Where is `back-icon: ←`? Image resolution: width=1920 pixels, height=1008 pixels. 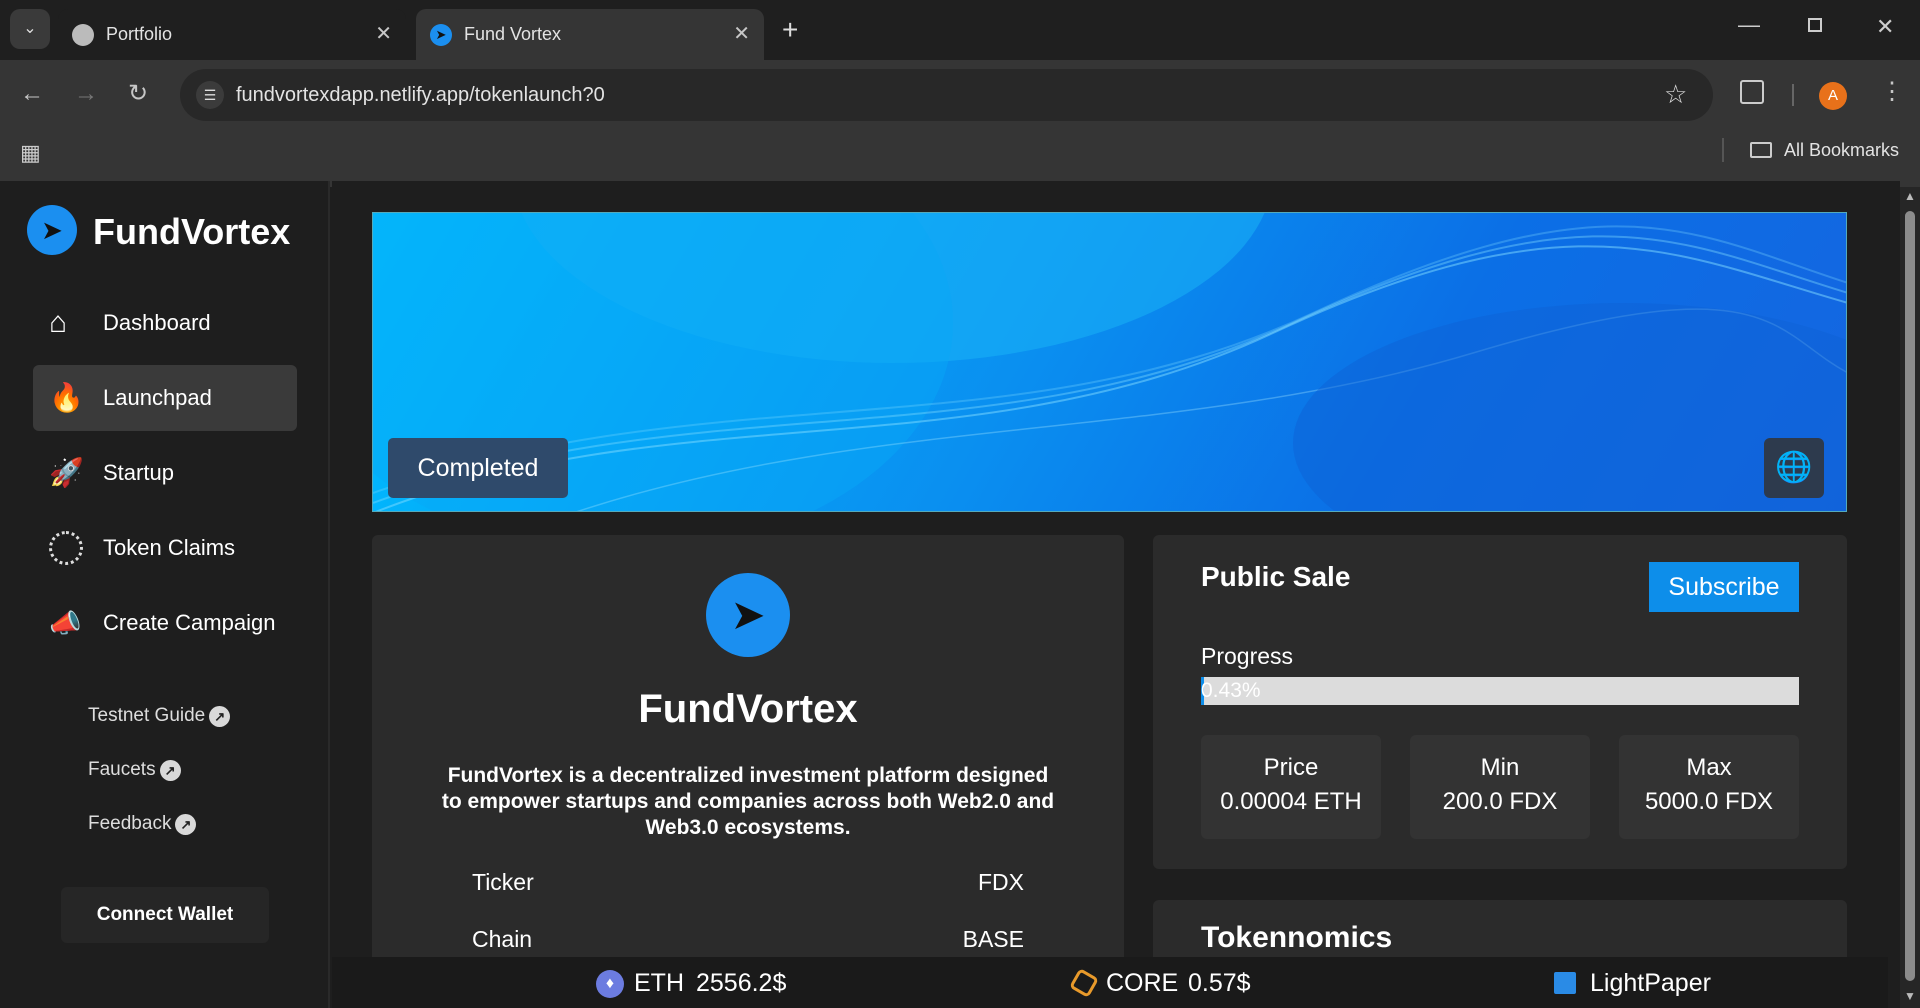
back-icon: ← is located at coordinates (32, 94).